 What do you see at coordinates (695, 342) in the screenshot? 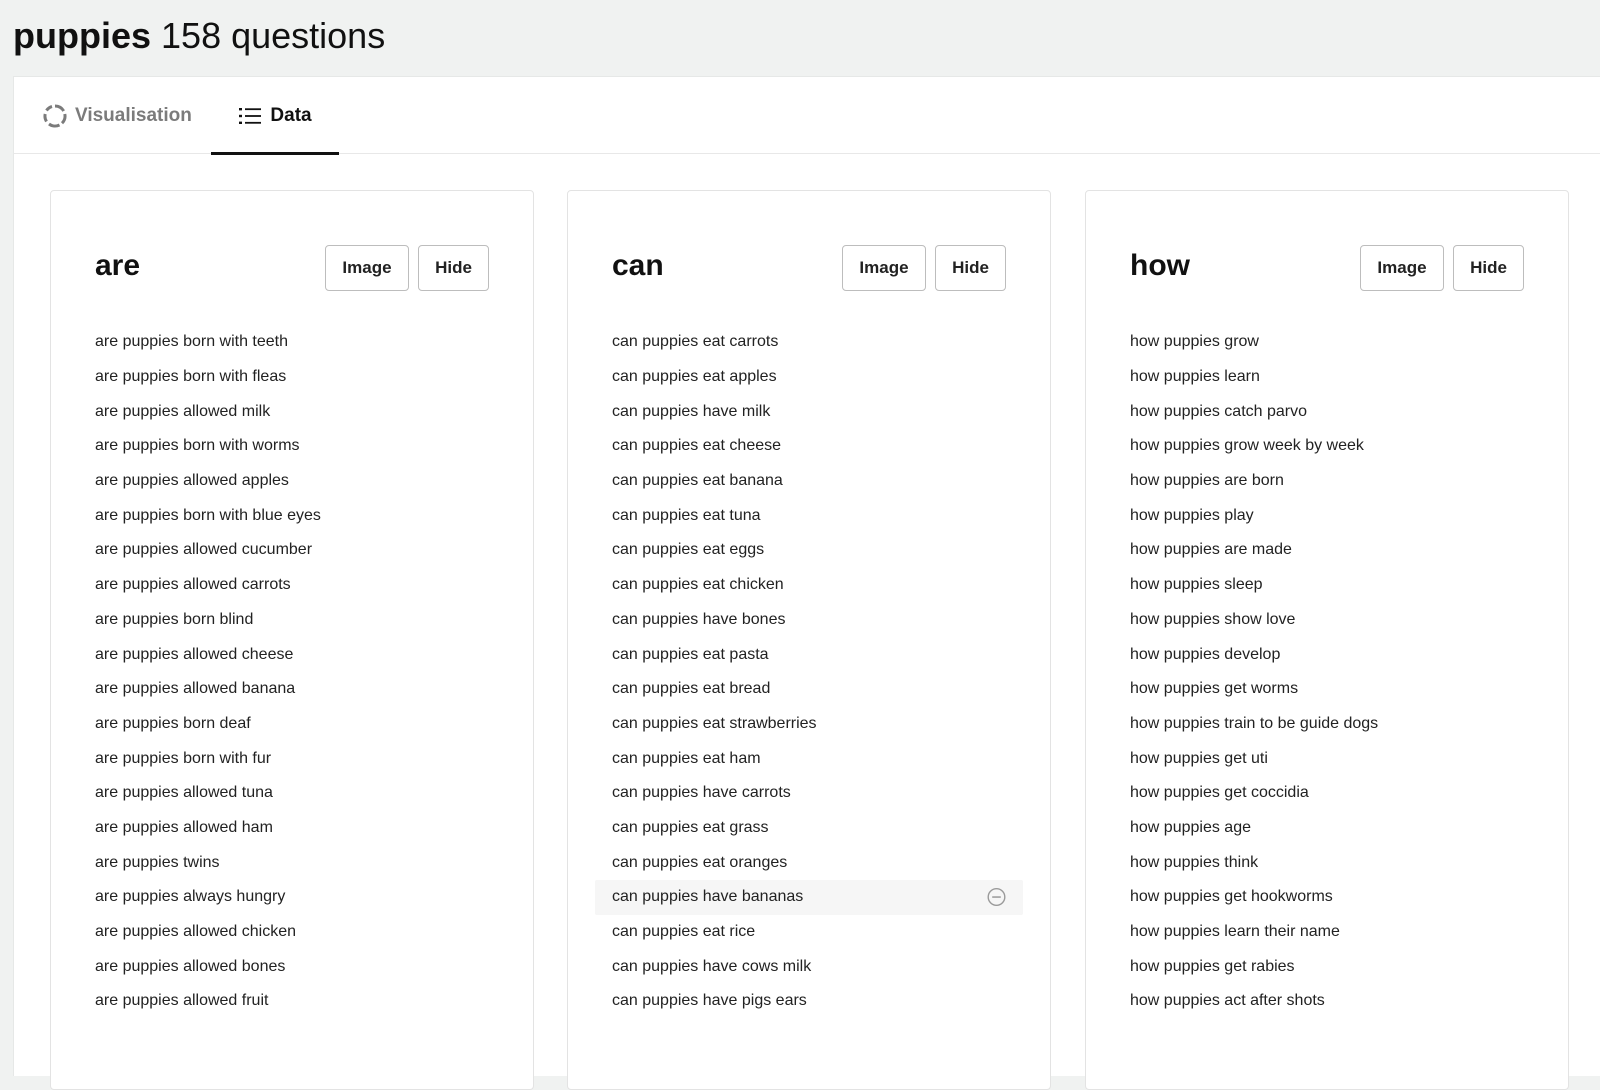
I see `question-text: can puppies eat carrots` at bounding box center [695, 342].